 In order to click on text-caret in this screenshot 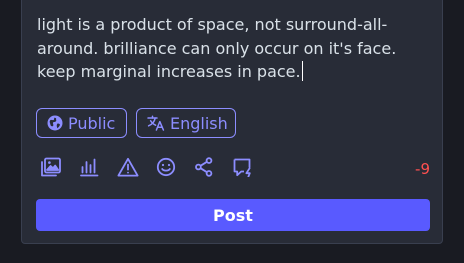, I will do `click(302, 71)`.